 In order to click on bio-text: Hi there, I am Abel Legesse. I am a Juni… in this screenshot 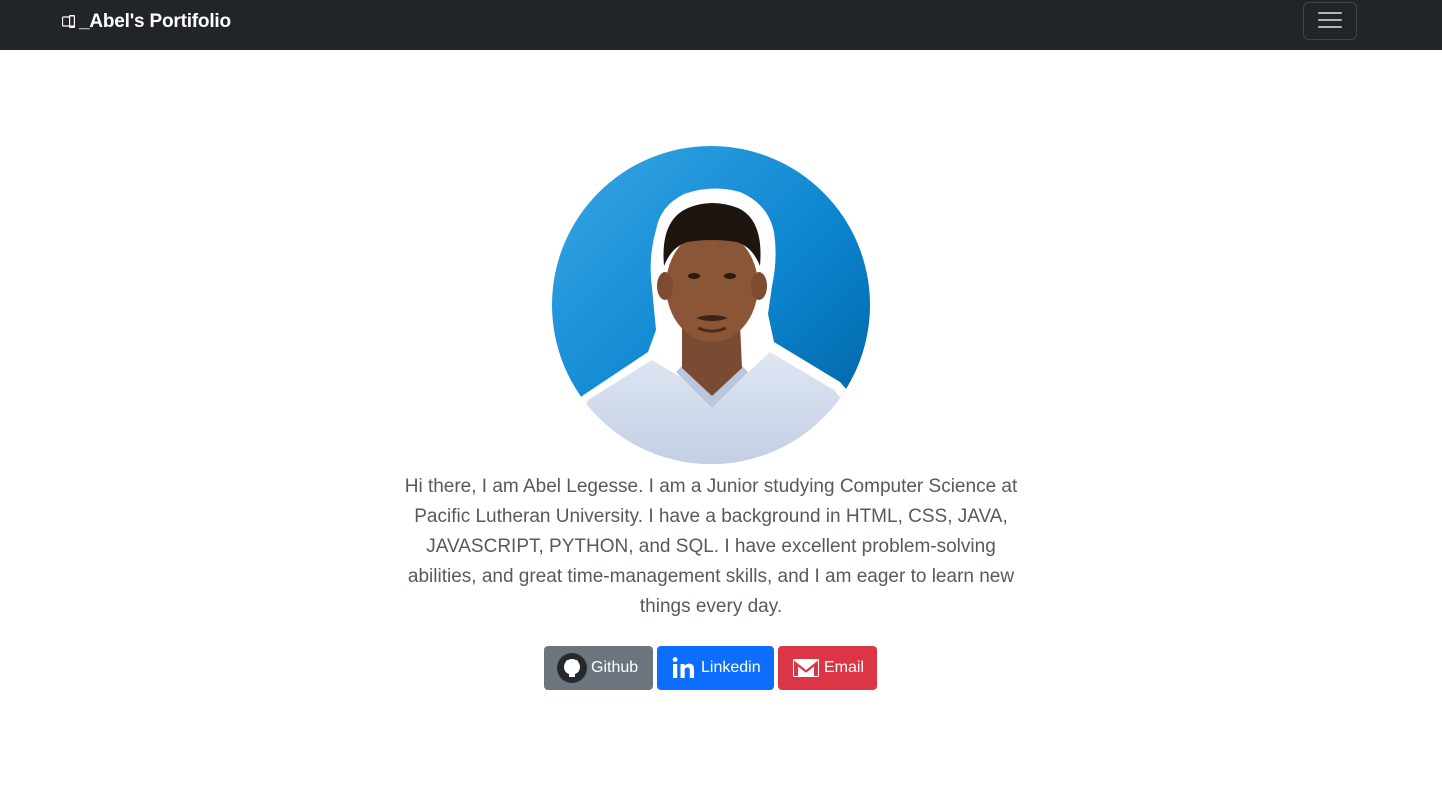, I will do `click(711, 546)`.